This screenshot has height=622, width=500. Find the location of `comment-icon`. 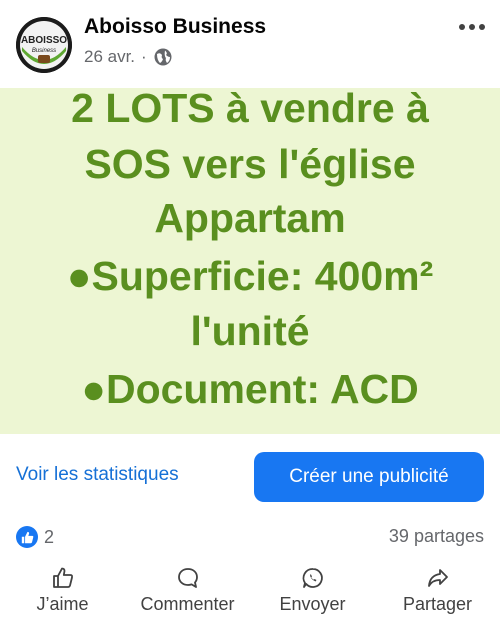

comment-icon is located at coordinates (187, 578).